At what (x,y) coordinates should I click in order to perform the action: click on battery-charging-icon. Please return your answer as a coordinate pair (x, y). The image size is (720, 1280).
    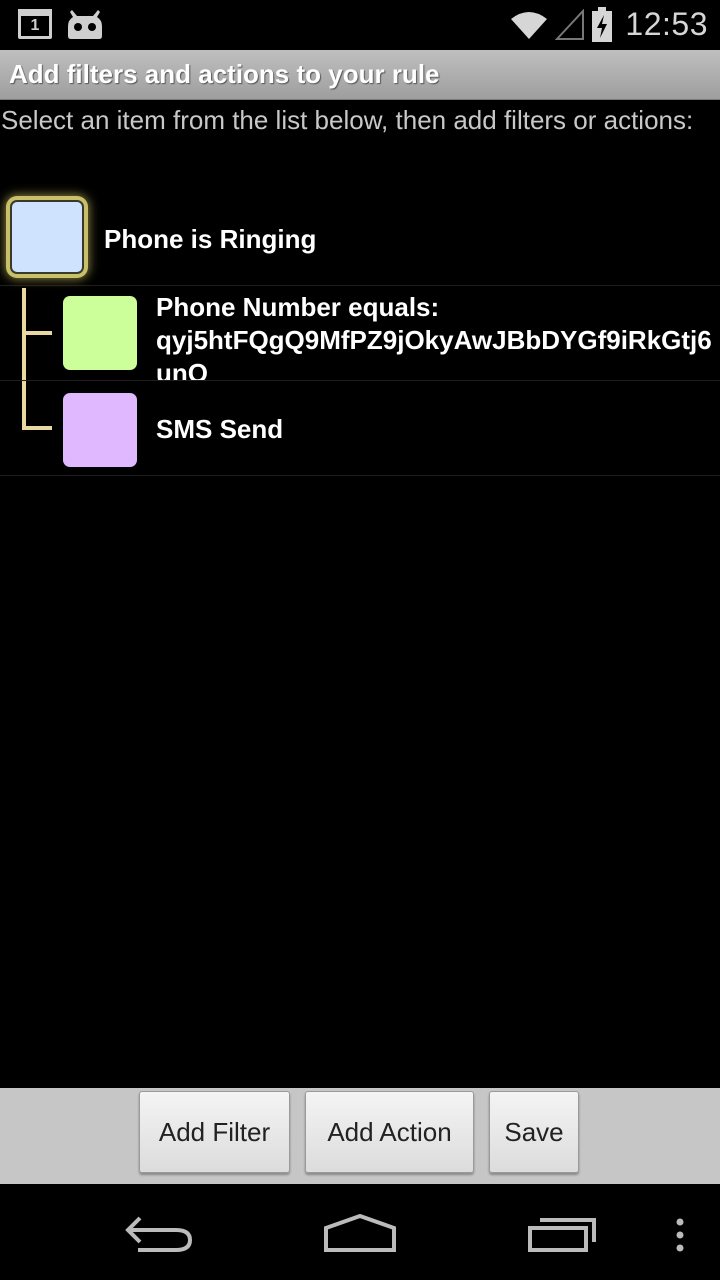
    Looking at the image, I should click on (602, 24).